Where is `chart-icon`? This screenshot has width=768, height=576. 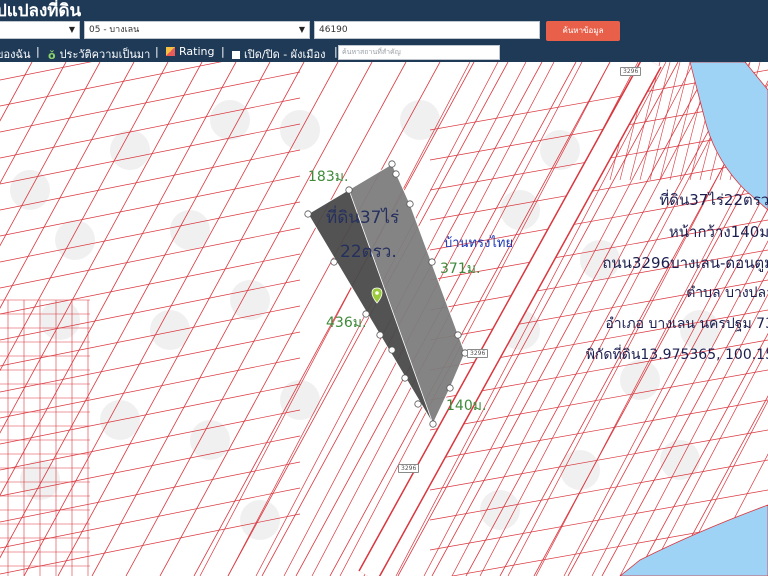 chart-icon is located at coordinates (170, 51).